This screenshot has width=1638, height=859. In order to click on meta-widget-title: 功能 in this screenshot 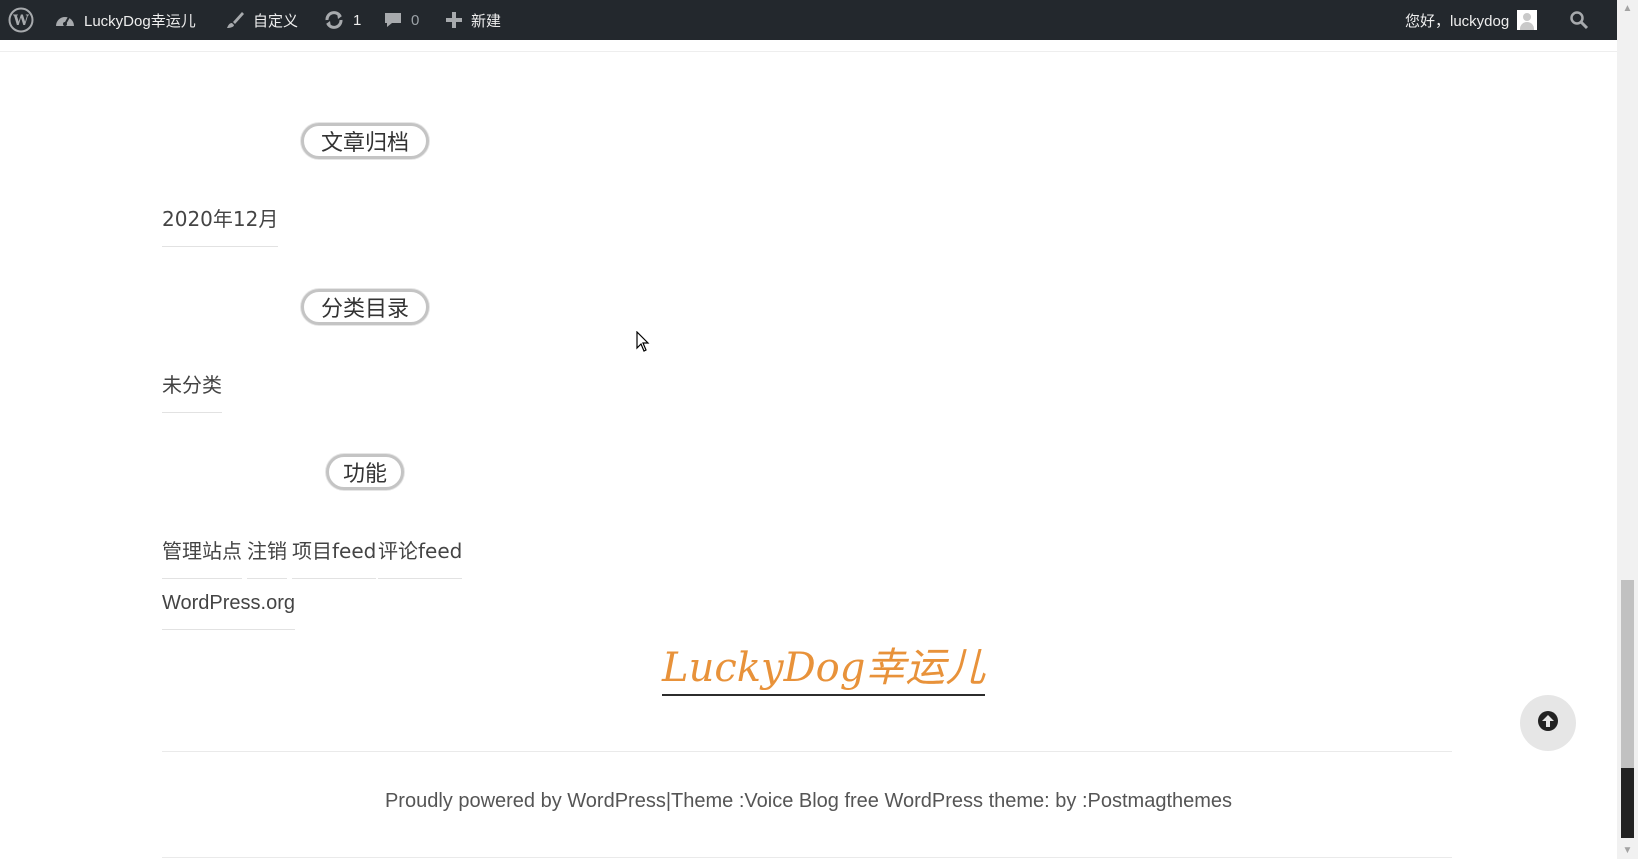, I will do `click(365, 472)`.